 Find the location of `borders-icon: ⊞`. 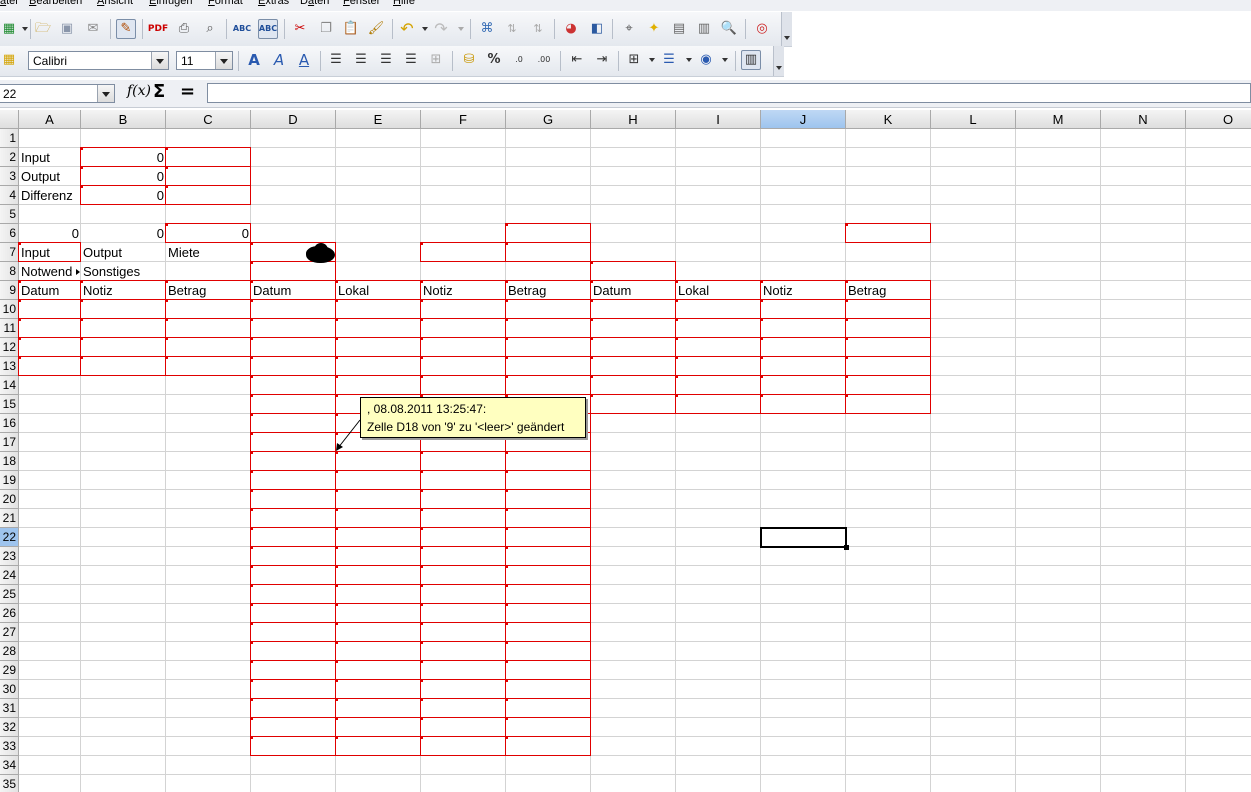

borders-icon: ⊞ is located at coordinates (634, 60).